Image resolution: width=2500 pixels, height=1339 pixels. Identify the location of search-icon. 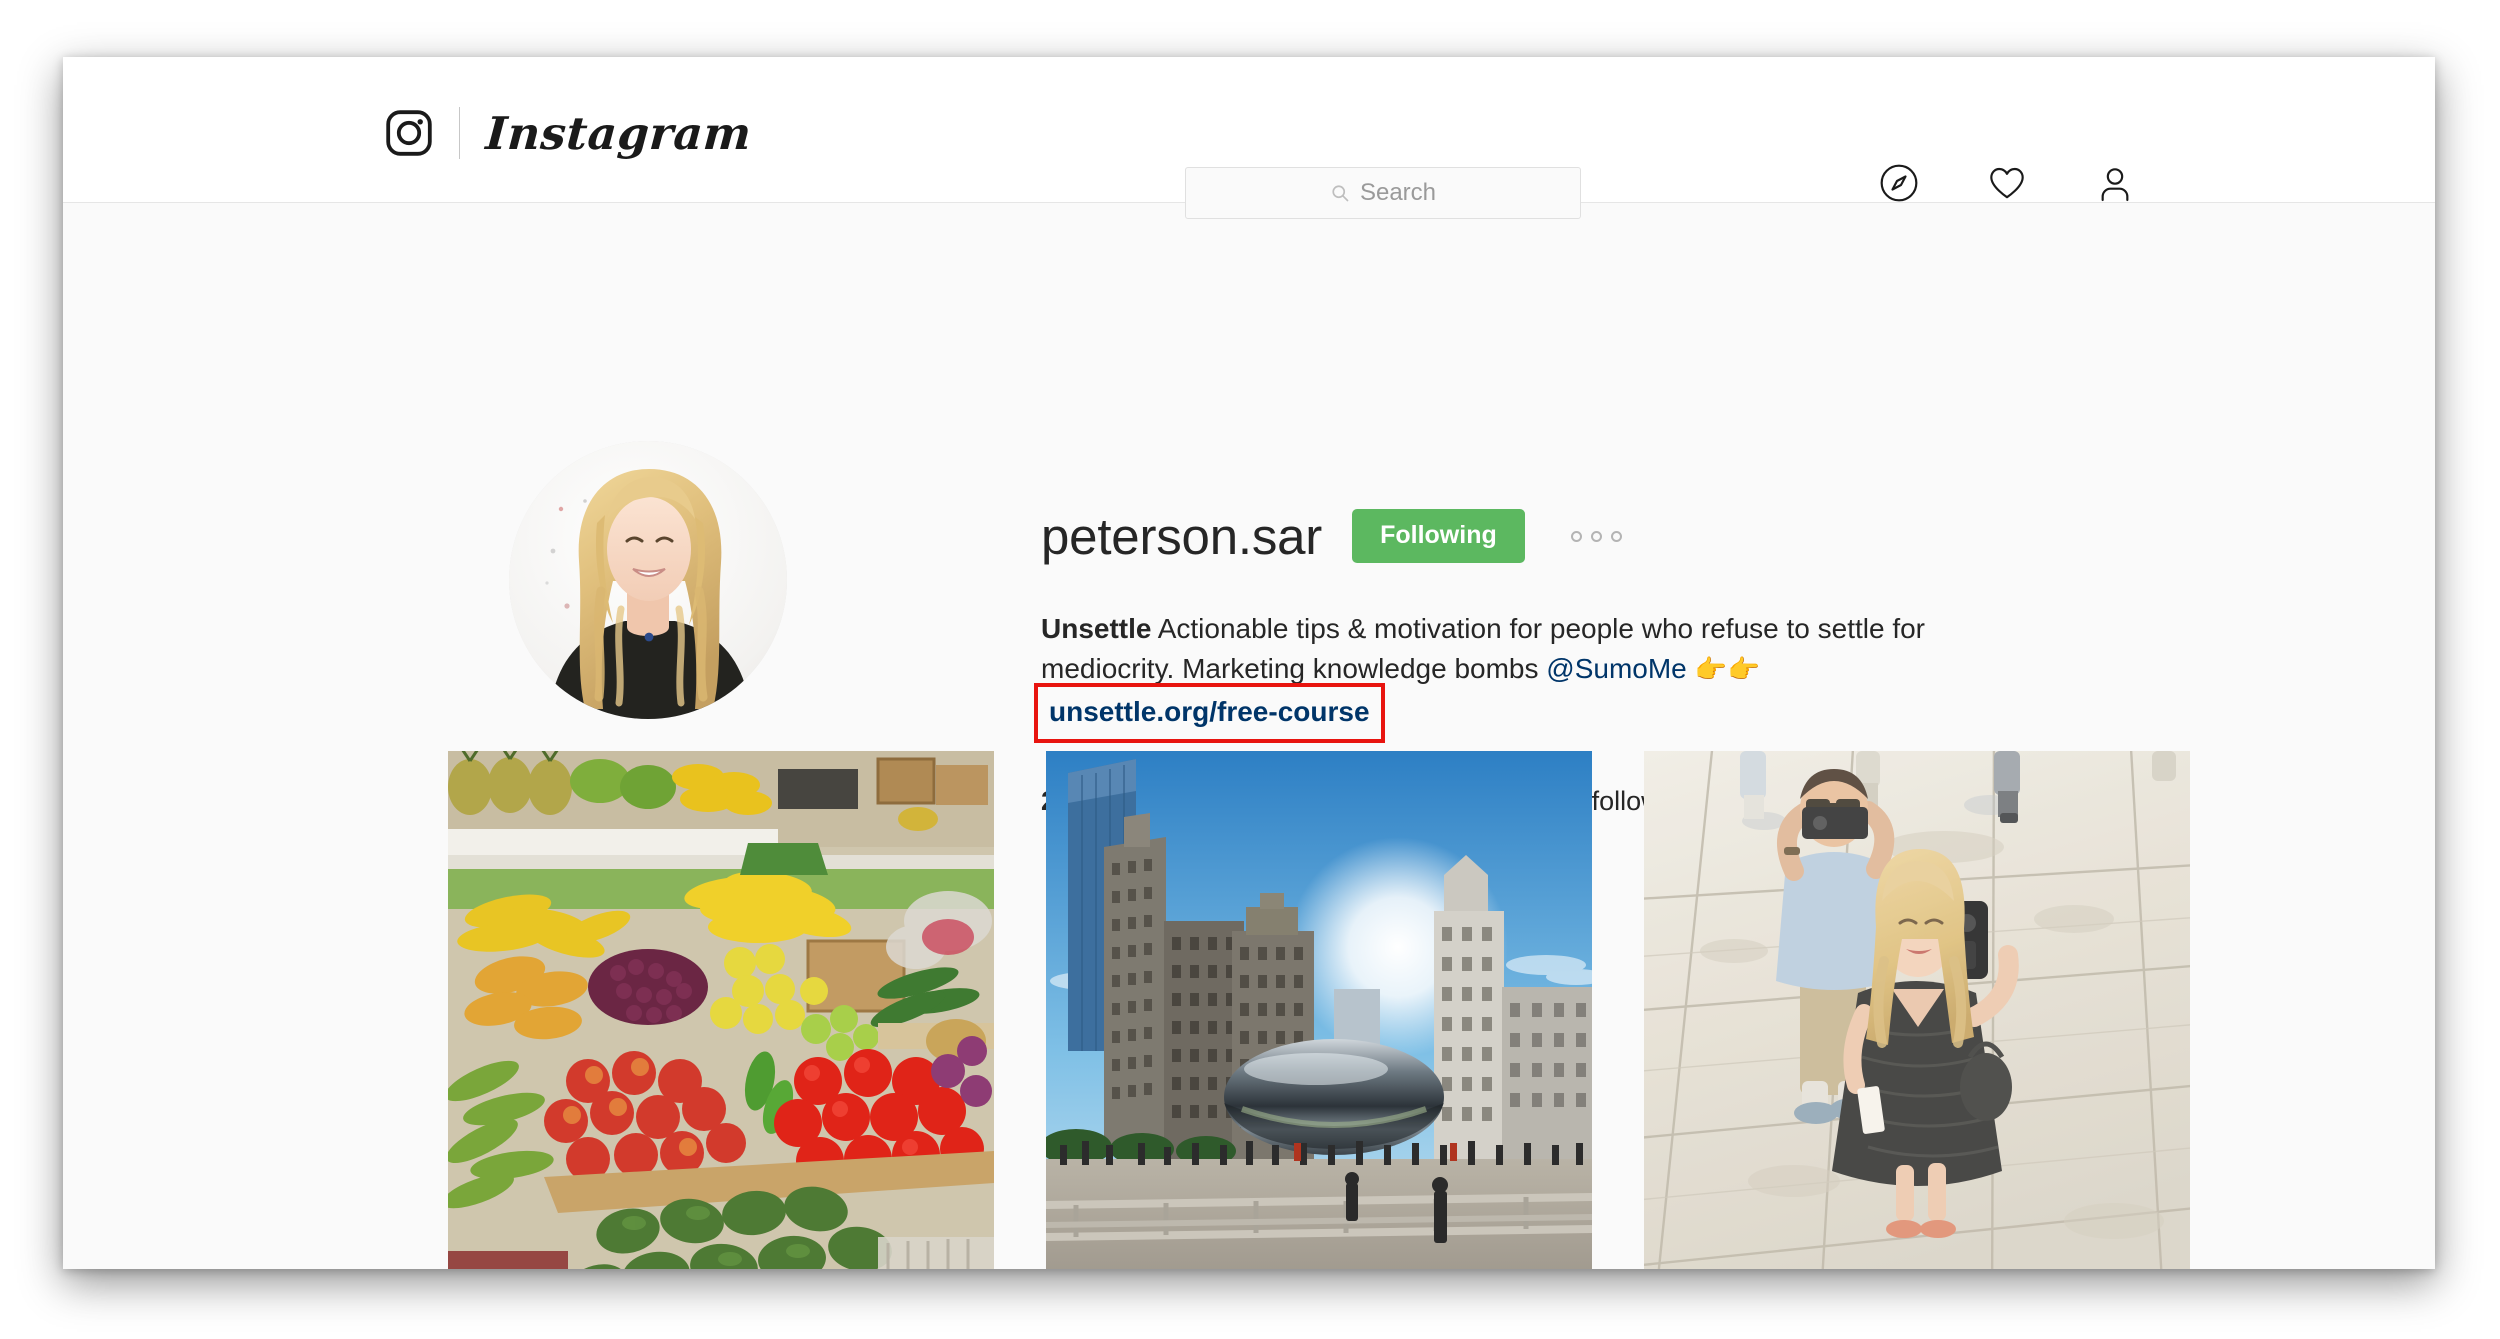
(1340, 193).